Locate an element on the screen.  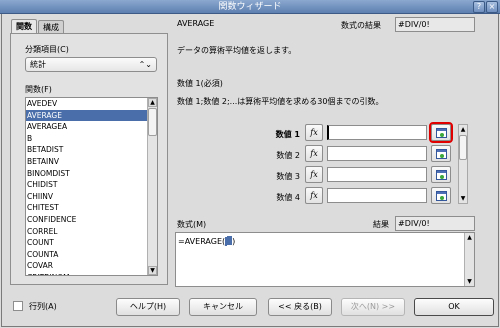
formula-result-label: 結果 is located at coordinates (381, 224).